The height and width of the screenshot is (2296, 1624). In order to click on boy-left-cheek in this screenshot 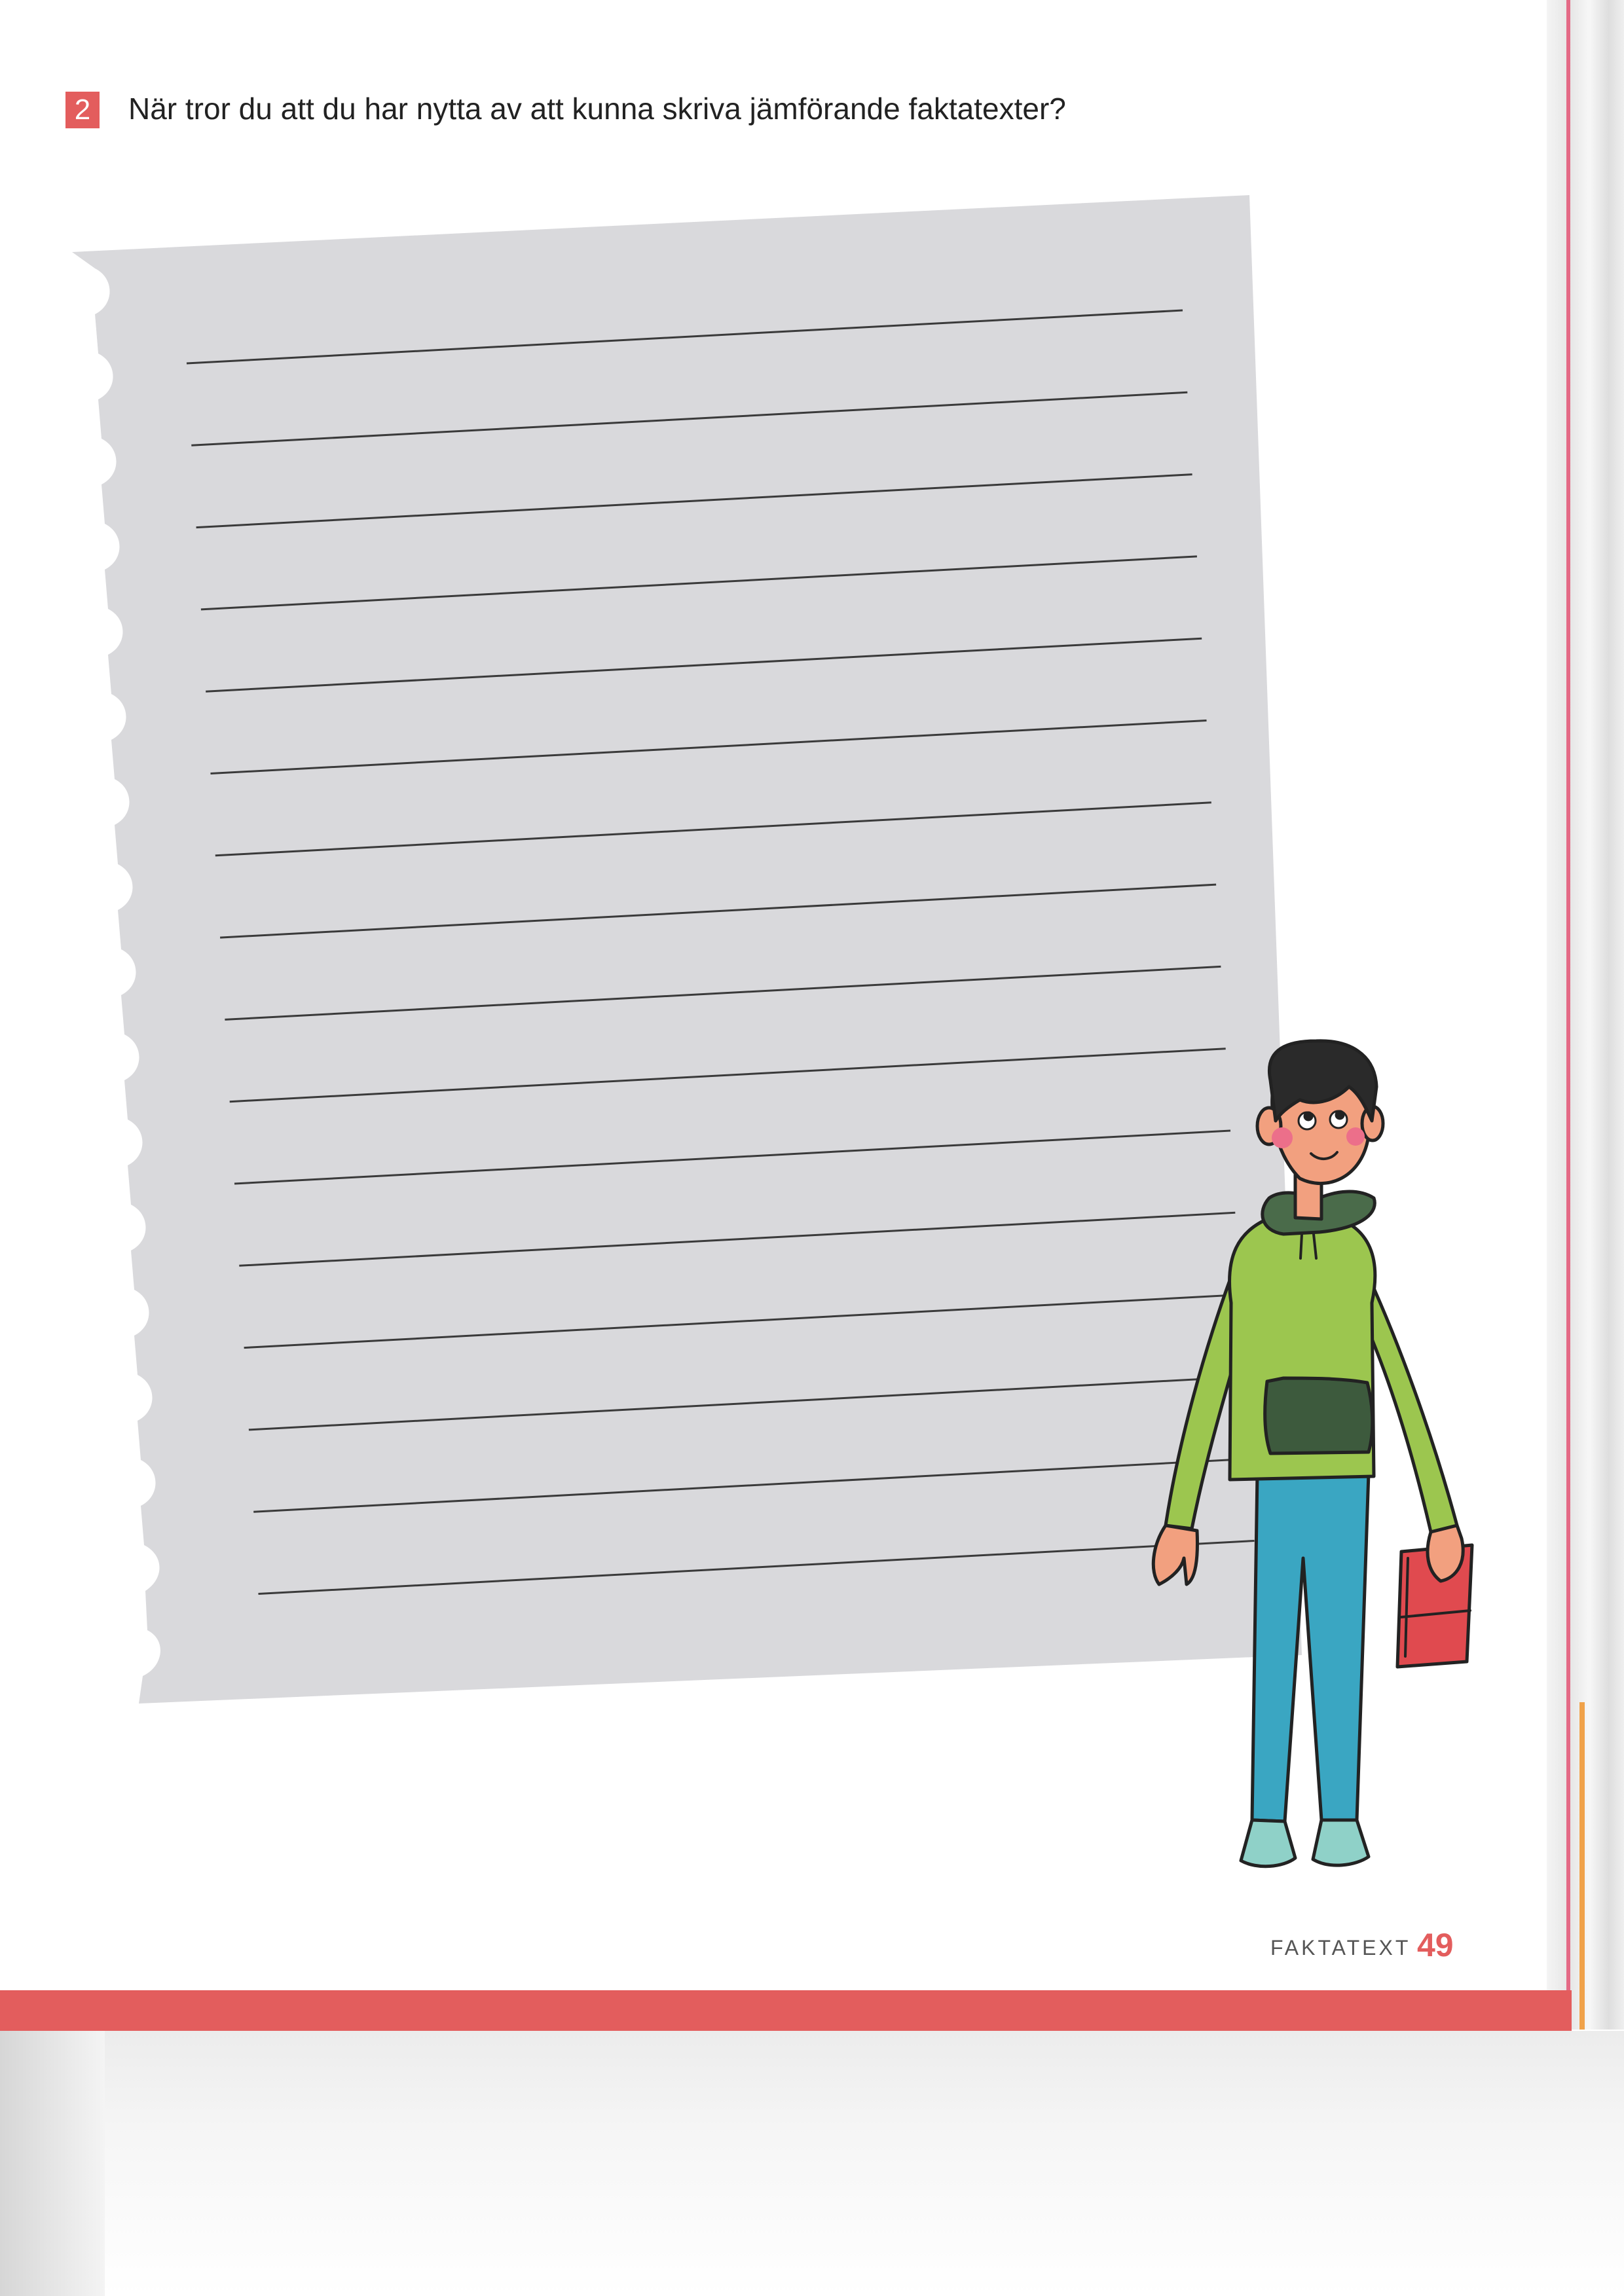, I will do `click(1282, 1137)`.